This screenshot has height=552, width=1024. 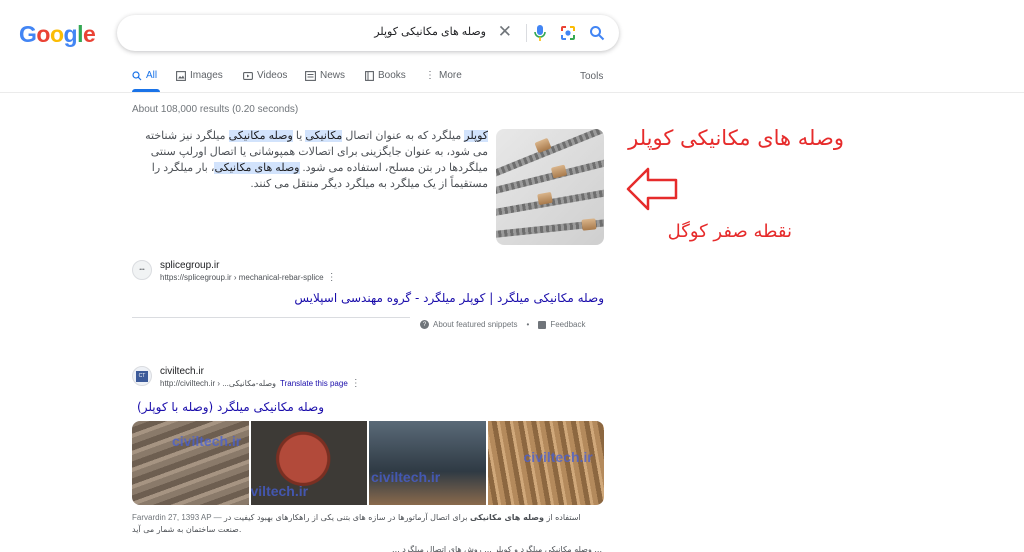 I want to click on mic-icon, so click(x=540, y=33).